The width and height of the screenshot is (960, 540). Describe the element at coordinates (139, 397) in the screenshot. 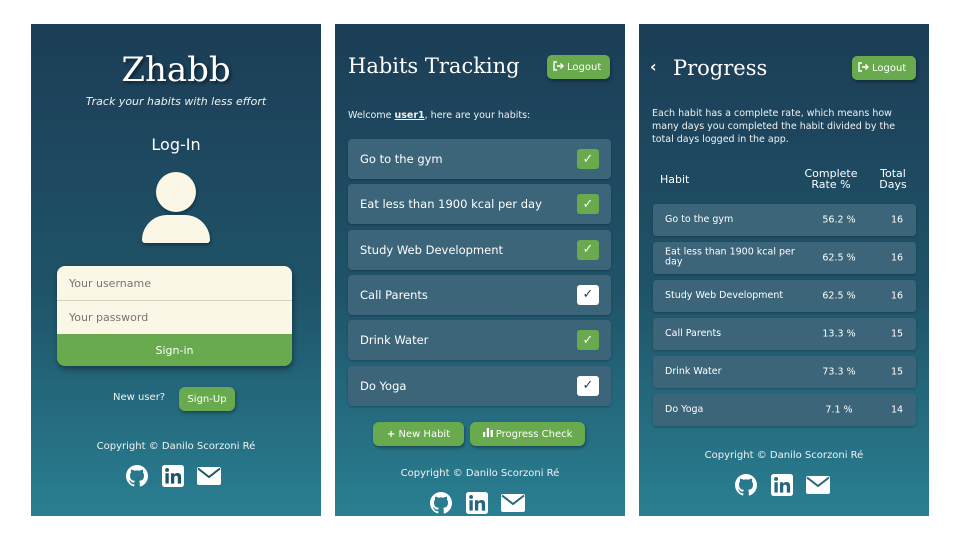

I see `new-user-label: New user?` at that location.